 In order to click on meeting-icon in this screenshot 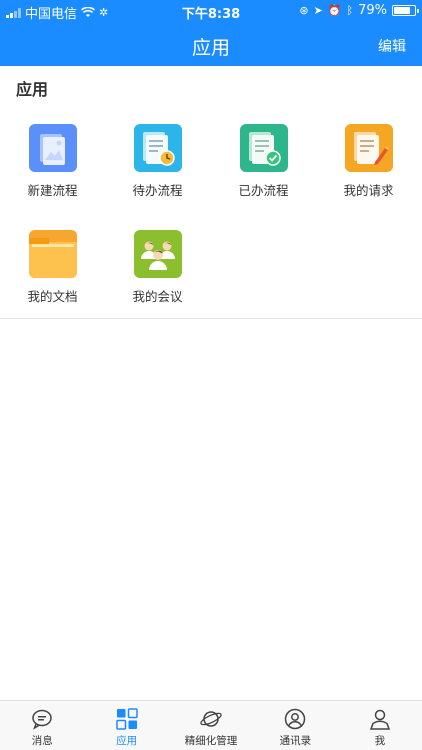, I will do `click(157, 254)`.